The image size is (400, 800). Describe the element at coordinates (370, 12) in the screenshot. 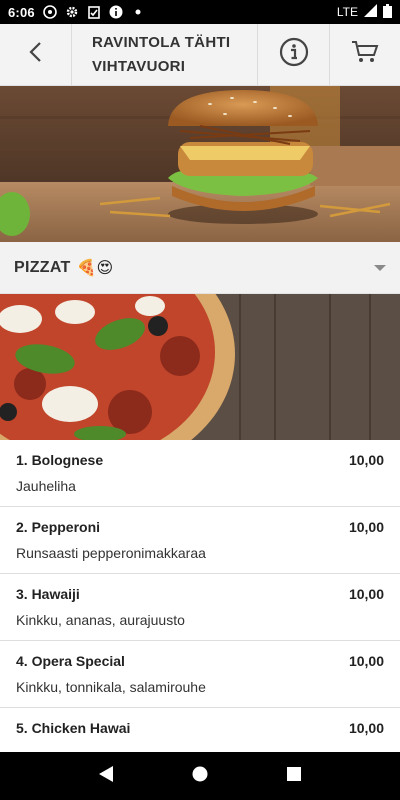

I see `signal-icon` at that location.